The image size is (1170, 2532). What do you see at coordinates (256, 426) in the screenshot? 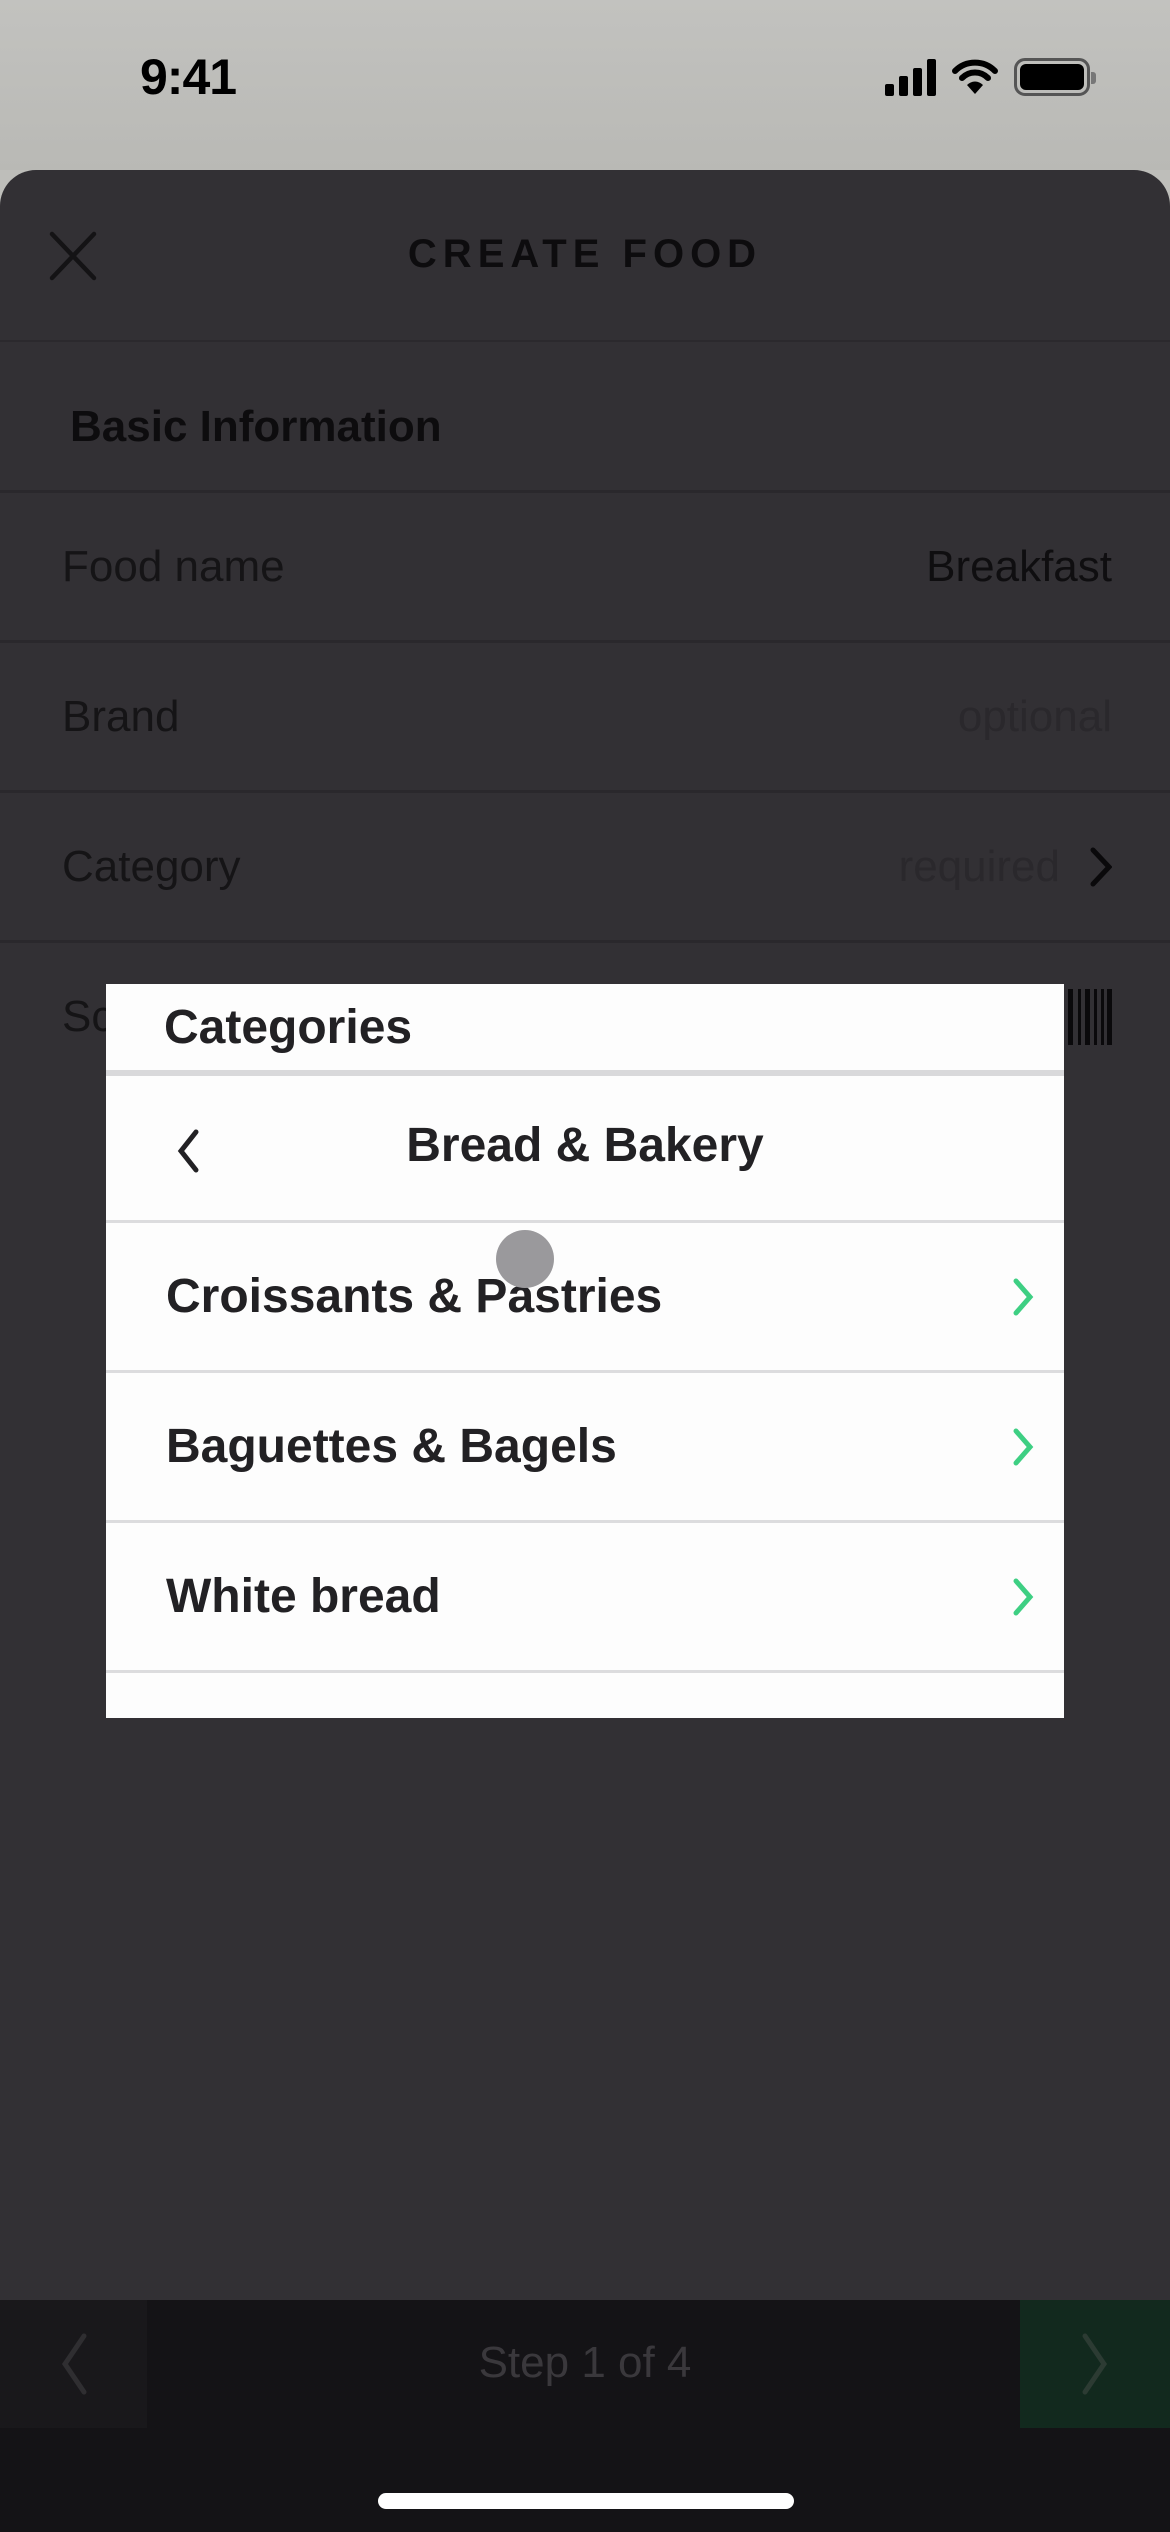
I see `section-title: Basic Information` at bounding box center [256, 426].